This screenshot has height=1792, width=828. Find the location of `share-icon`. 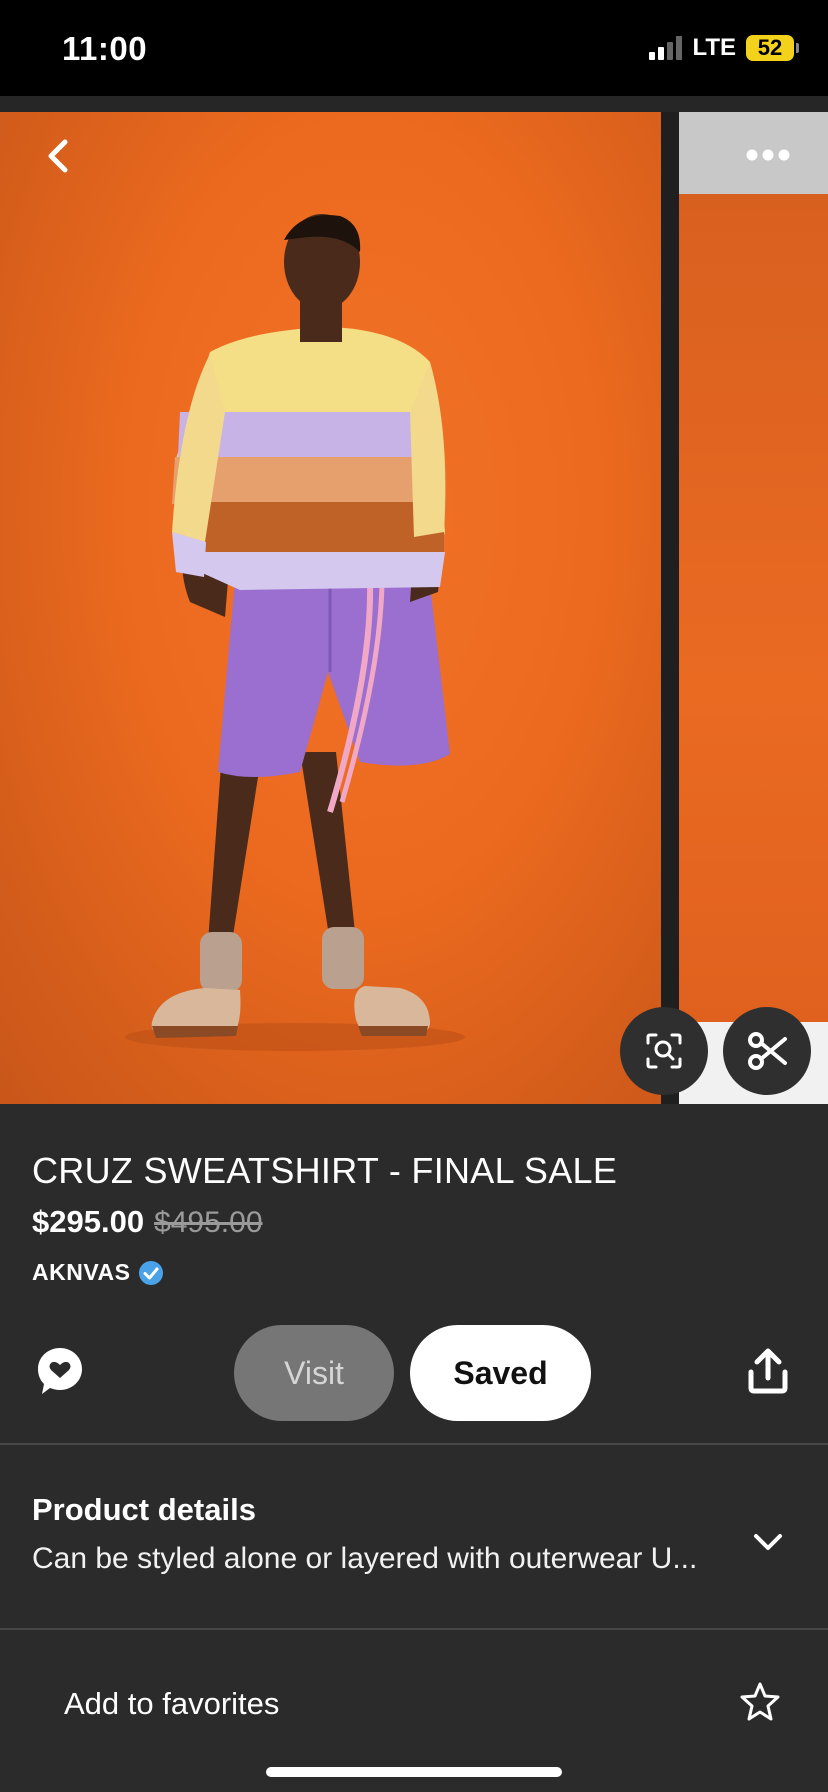

share-icon is located at coordinates (768, 1371).